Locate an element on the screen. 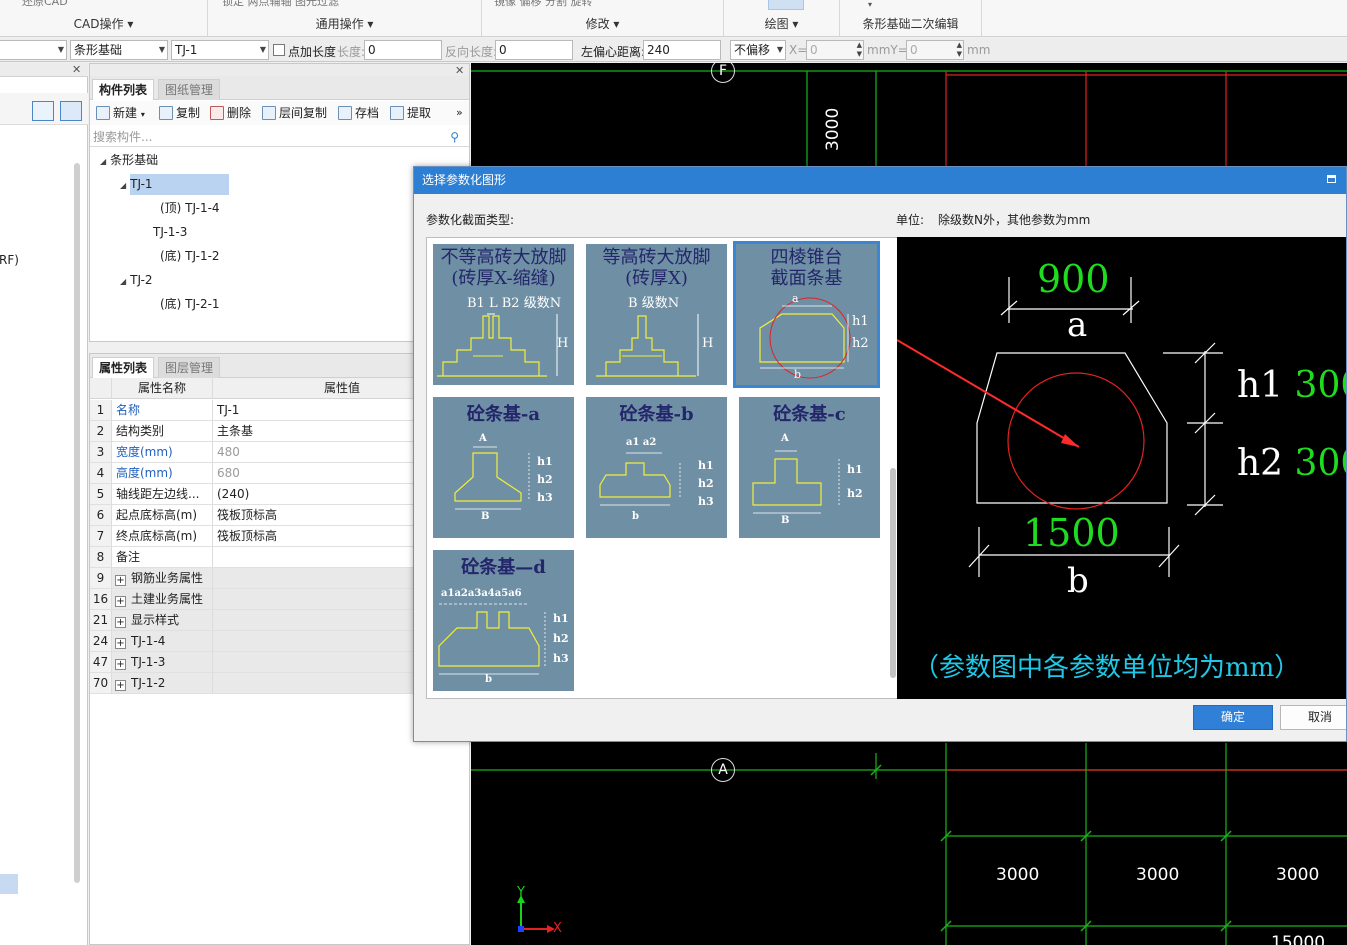 The width and height of the screenshot is (1347, 945). reverse-length-input: 0 is located at coordinates (534, 50).